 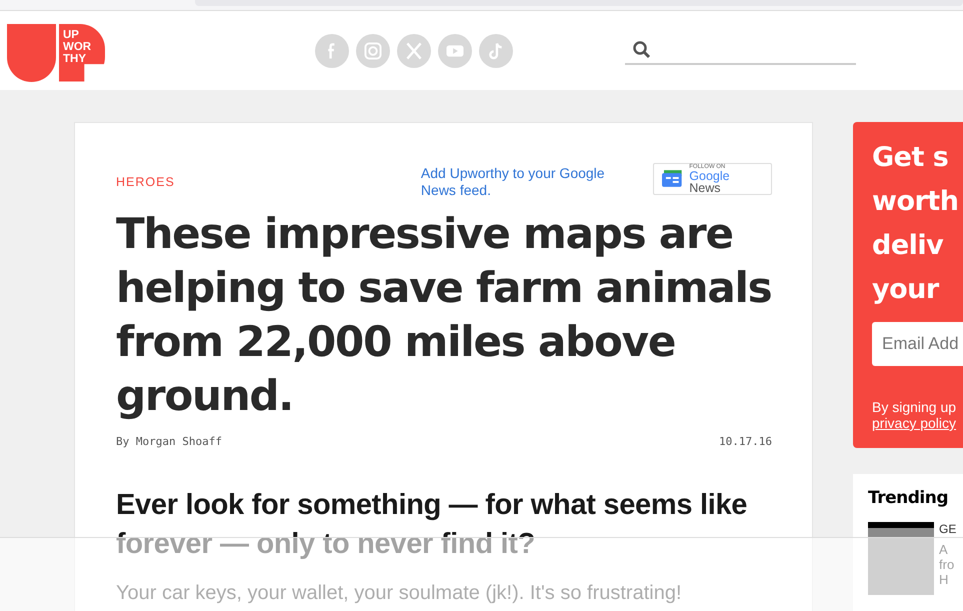 What do you see at coordinates (901, 558) in the screenshot?
I see `photo-placeholder` at bounding box center [901, 558].